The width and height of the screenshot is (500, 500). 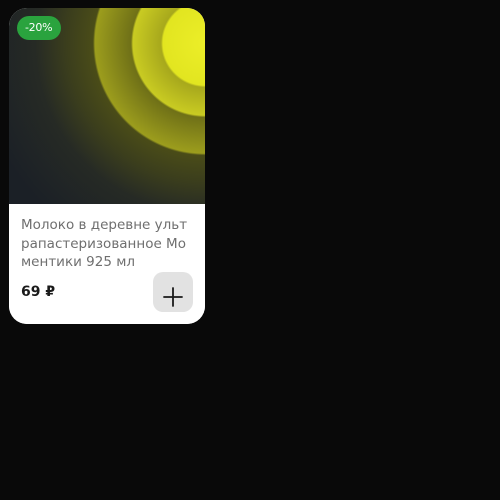 I want to click on plus-icon, so click(x=173, y=297).